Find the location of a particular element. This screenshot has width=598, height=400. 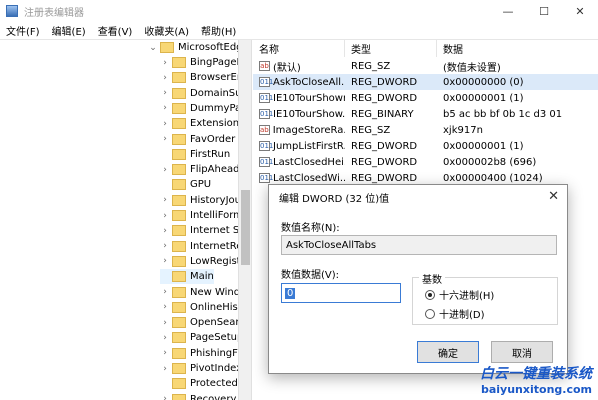

value-row: ab (默认) REG_SZ (数值未设置) is located at coordinates (425, 66).